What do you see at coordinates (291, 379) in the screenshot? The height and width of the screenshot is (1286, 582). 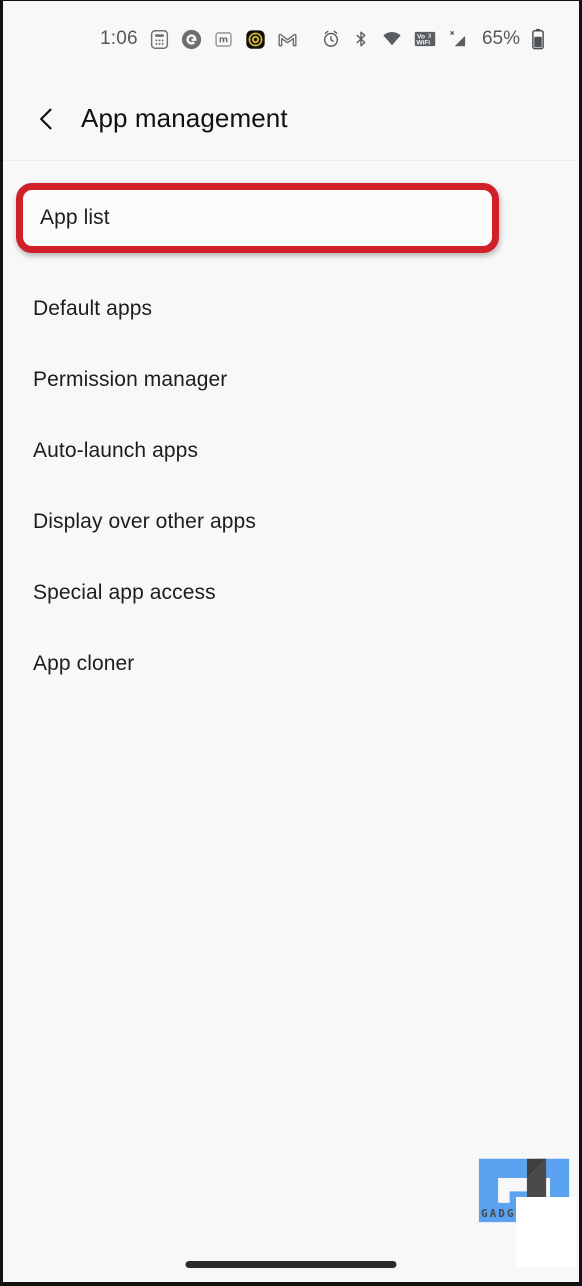 I see `list-item-permission-manager: Permission manager` at bounding box center [291, 379].